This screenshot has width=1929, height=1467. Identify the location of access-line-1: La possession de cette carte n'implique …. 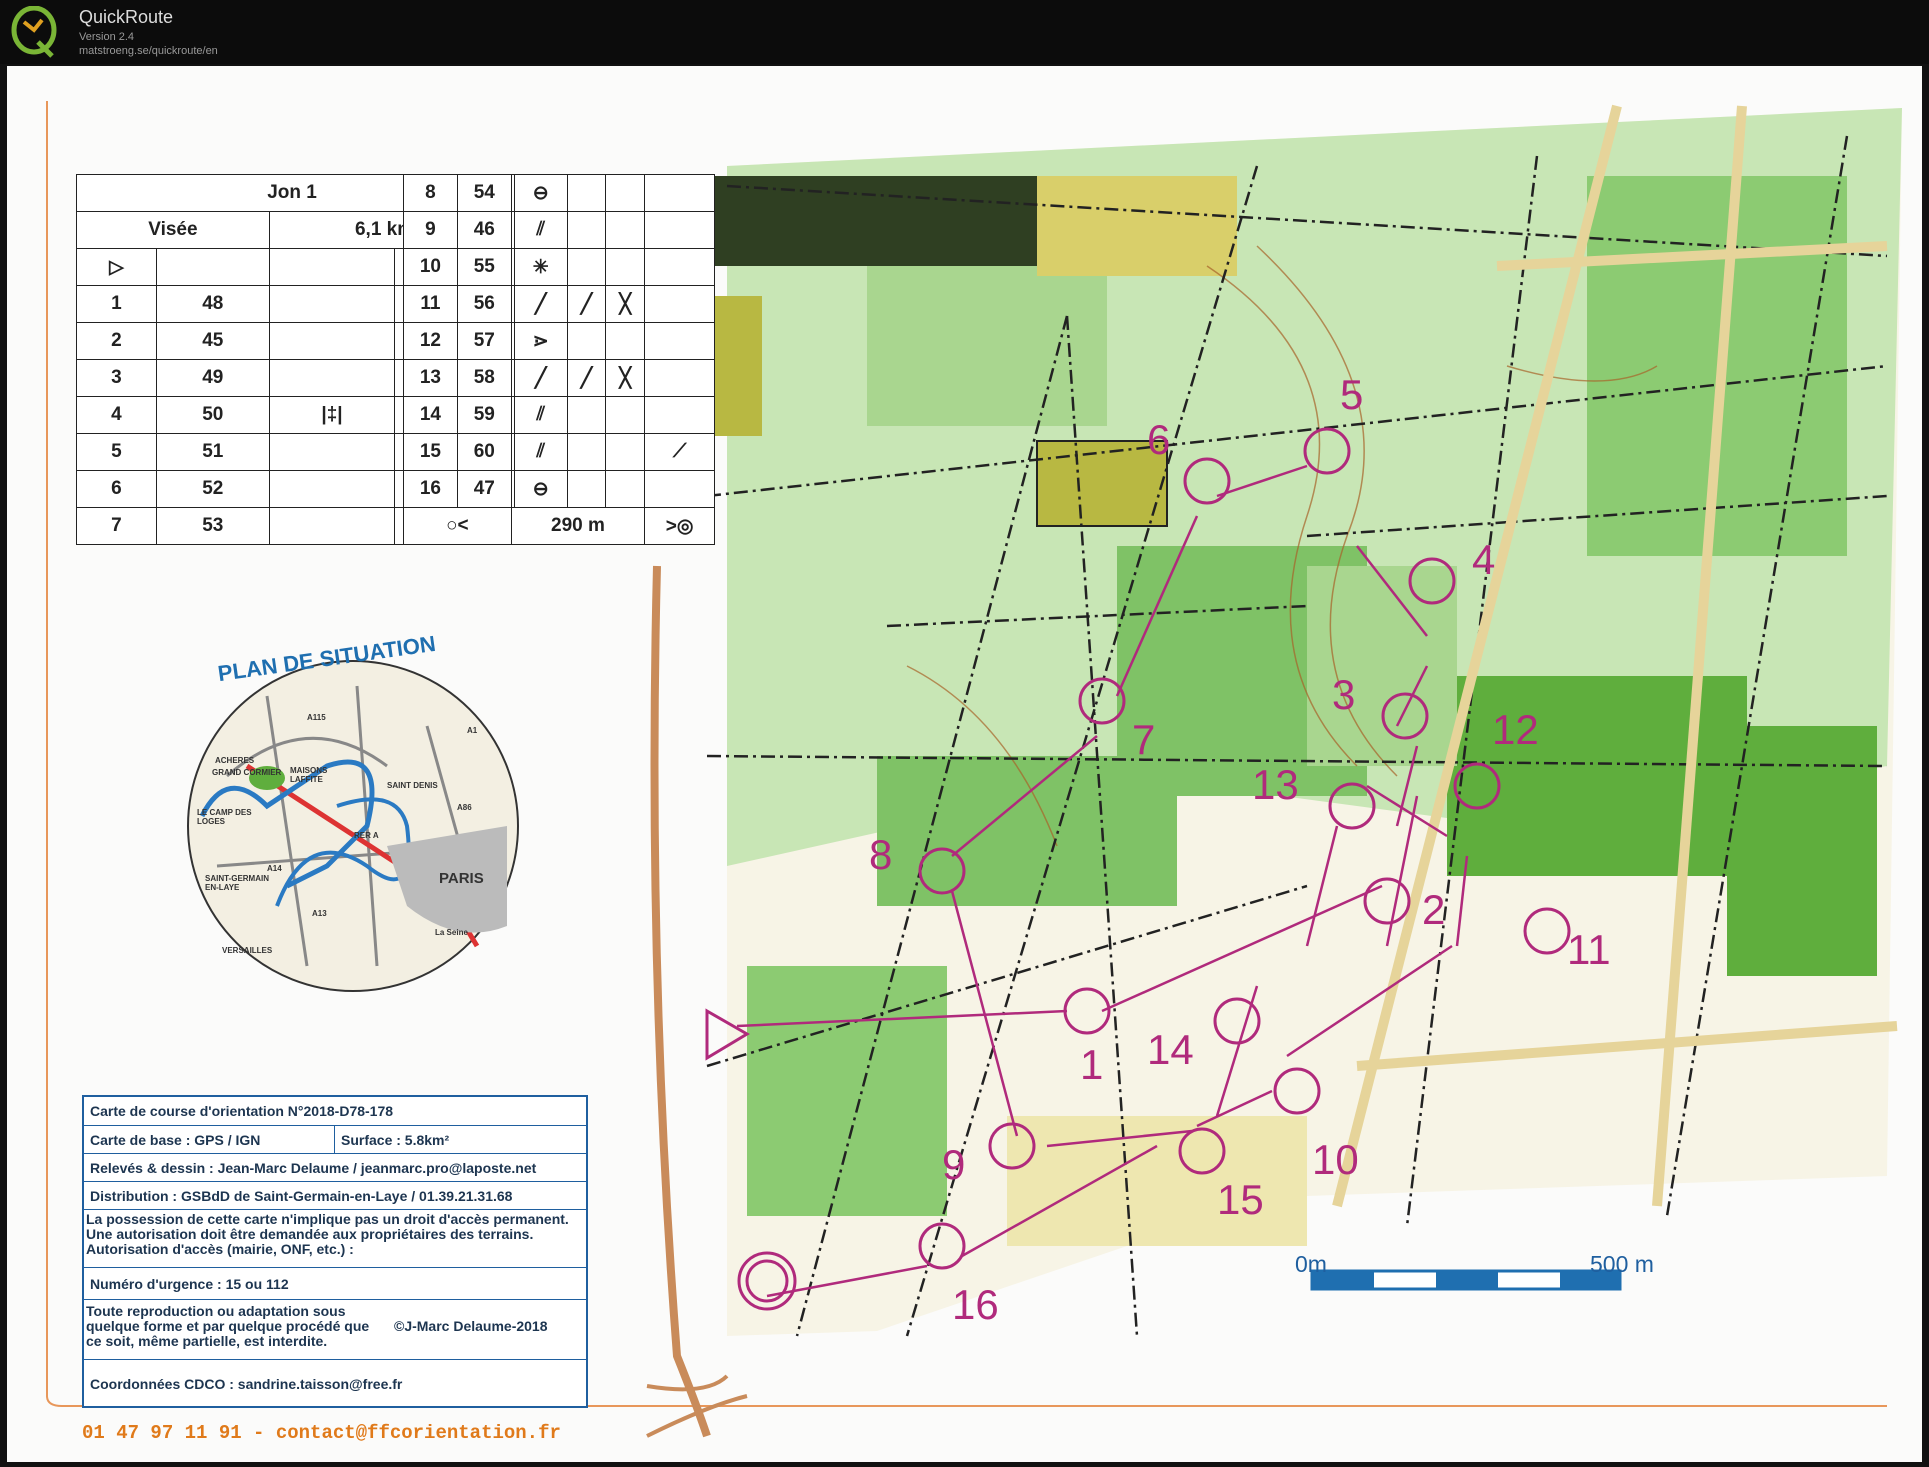
(327, 1219).